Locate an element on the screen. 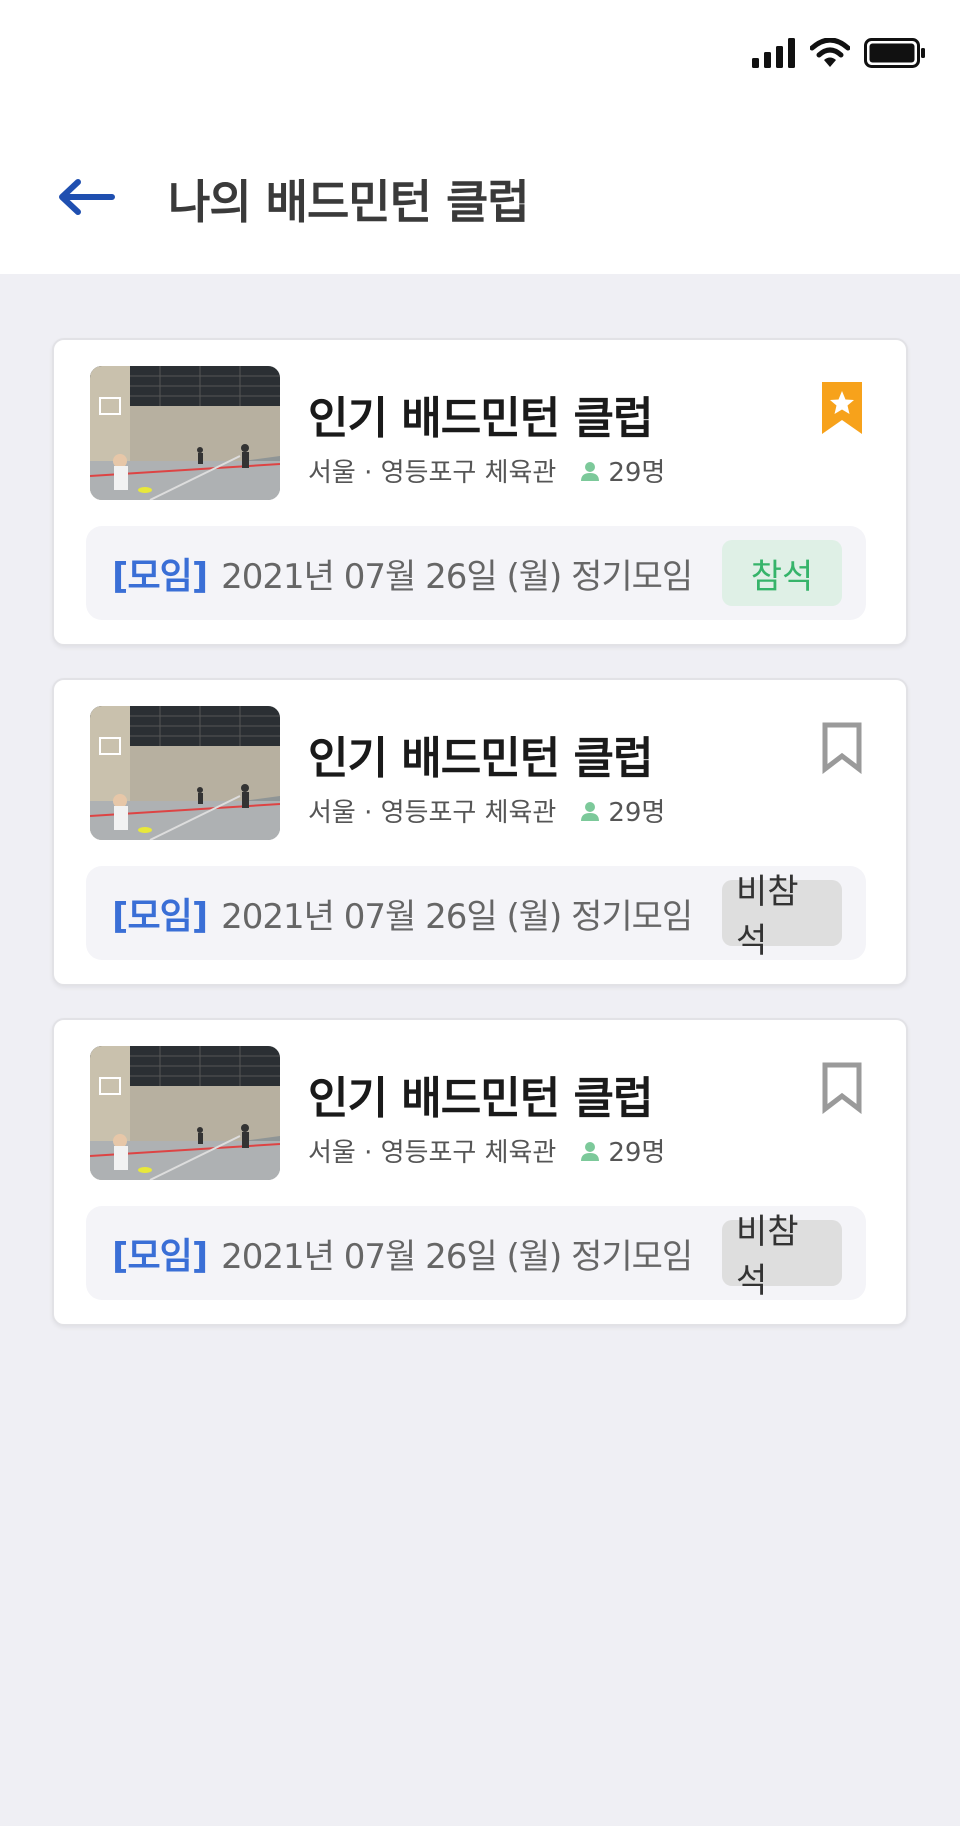 The height and width of the screenshot is (1826, 960). status-icons is located at coordinates (839, 53).